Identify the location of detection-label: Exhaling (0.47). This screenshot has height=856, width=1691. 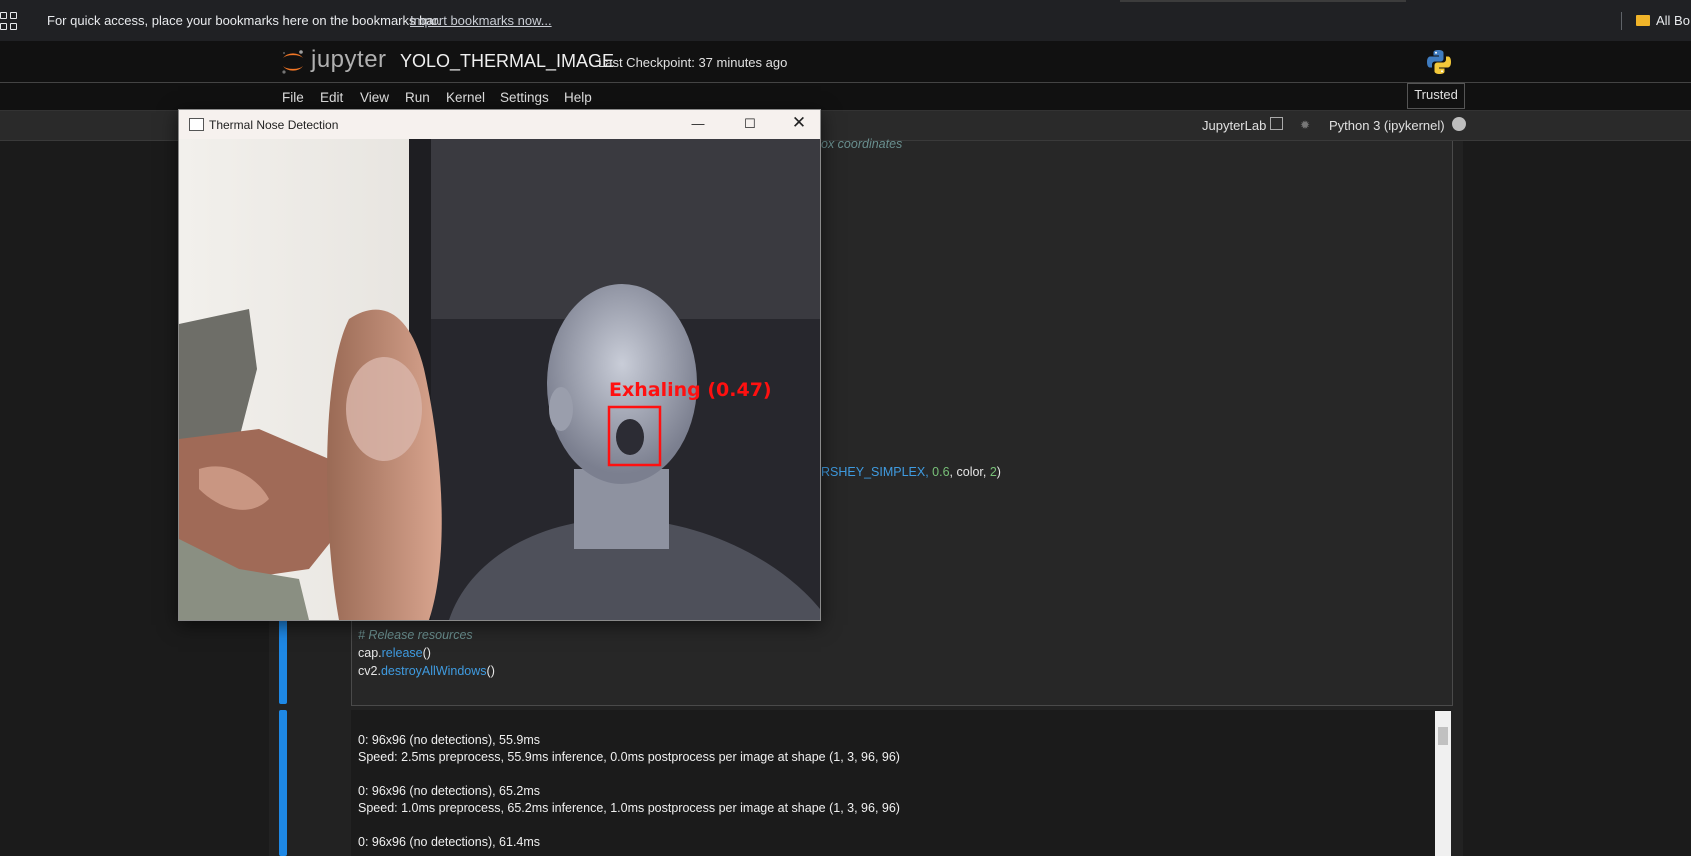
(690, 390).